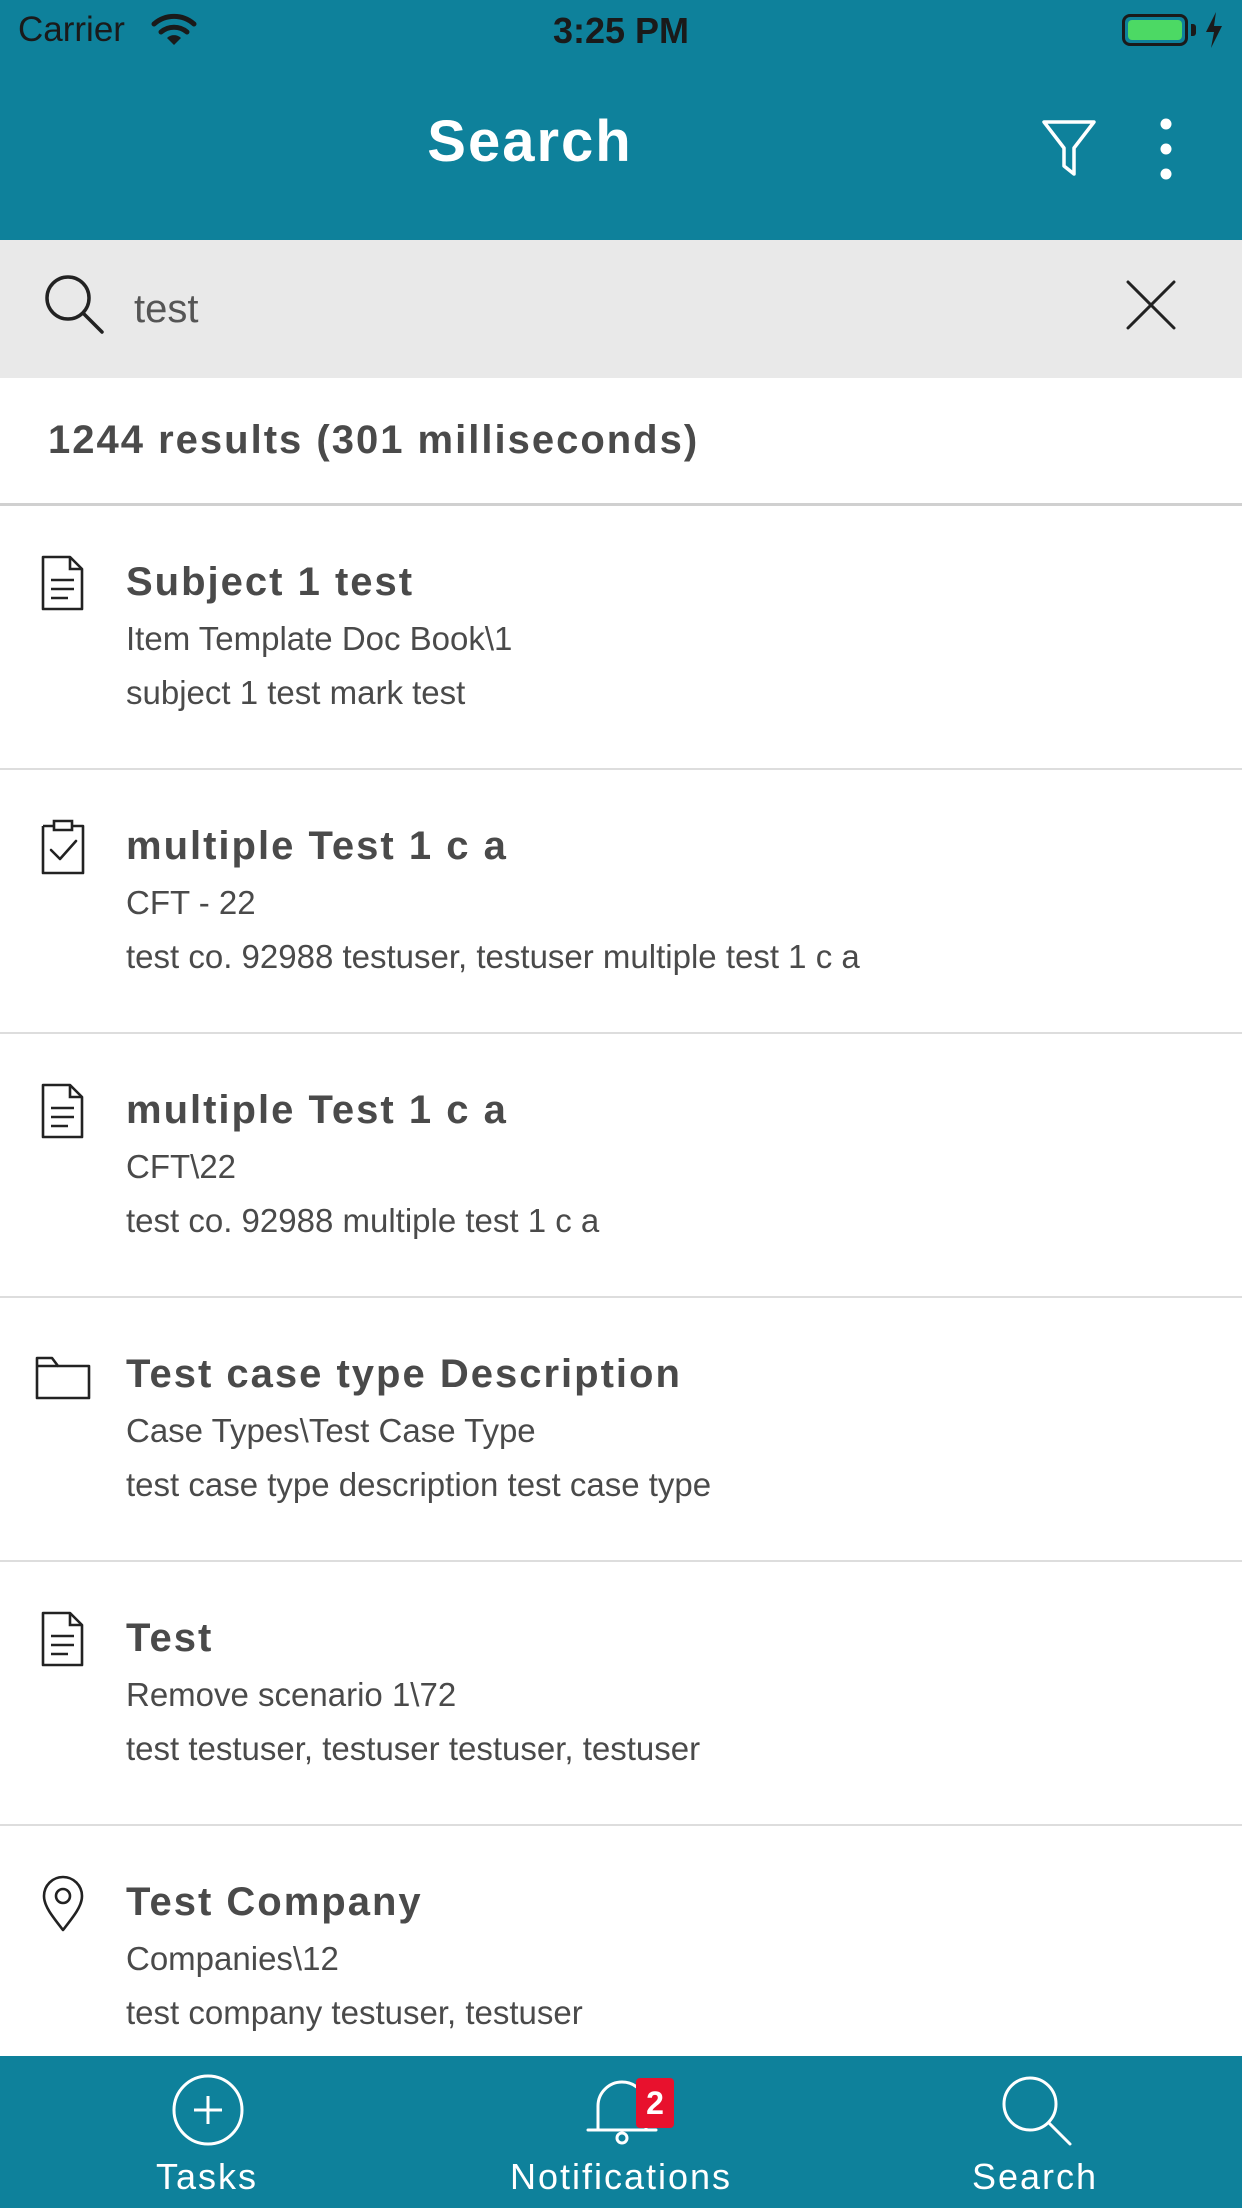 This screenshot has height=2208, width=1242. Describe the element at coordinates (232, 1958) in the screenshot. I see `result-path: Companies\12` at that location.